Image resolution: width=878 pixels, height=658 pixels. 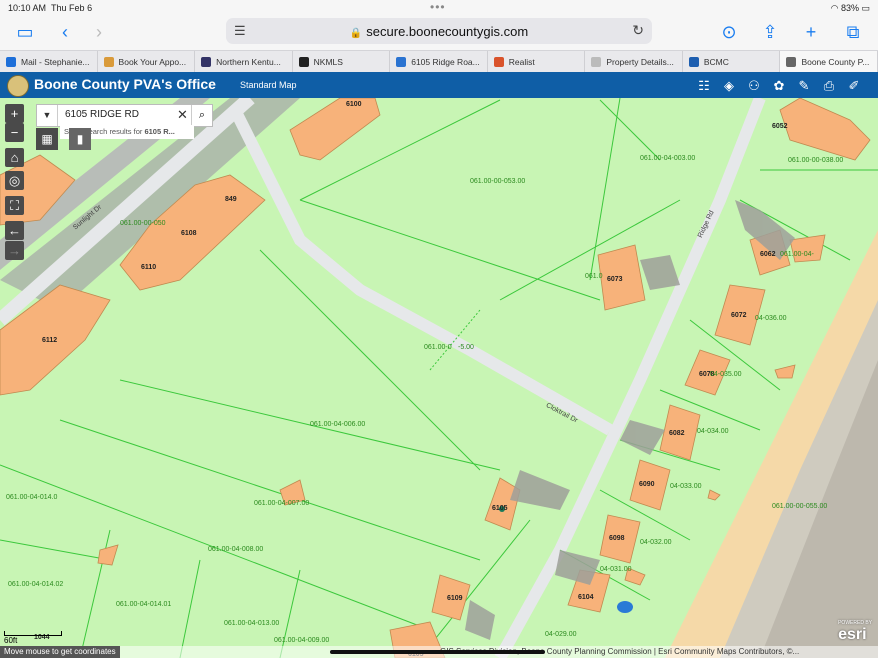 I want to click on wifi-icon: ◠, so click(x=834, y=8).